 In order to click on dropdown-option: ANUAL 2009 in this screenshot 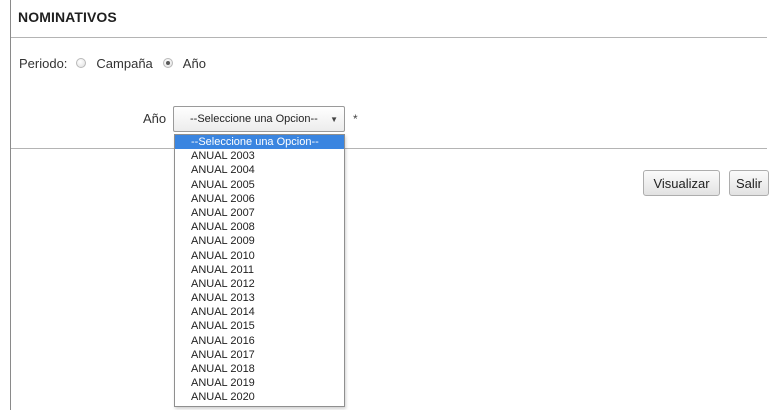, I will do `click(259, 241)`.